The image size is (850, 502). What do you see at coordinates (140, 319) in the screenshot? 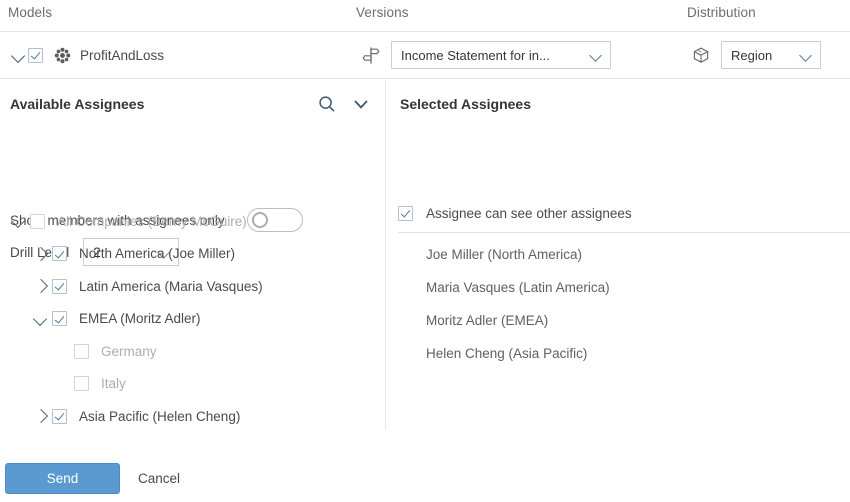
I see `tree-row-label: EMEA (Moritz Adler)` at bounding box center [140, 319].